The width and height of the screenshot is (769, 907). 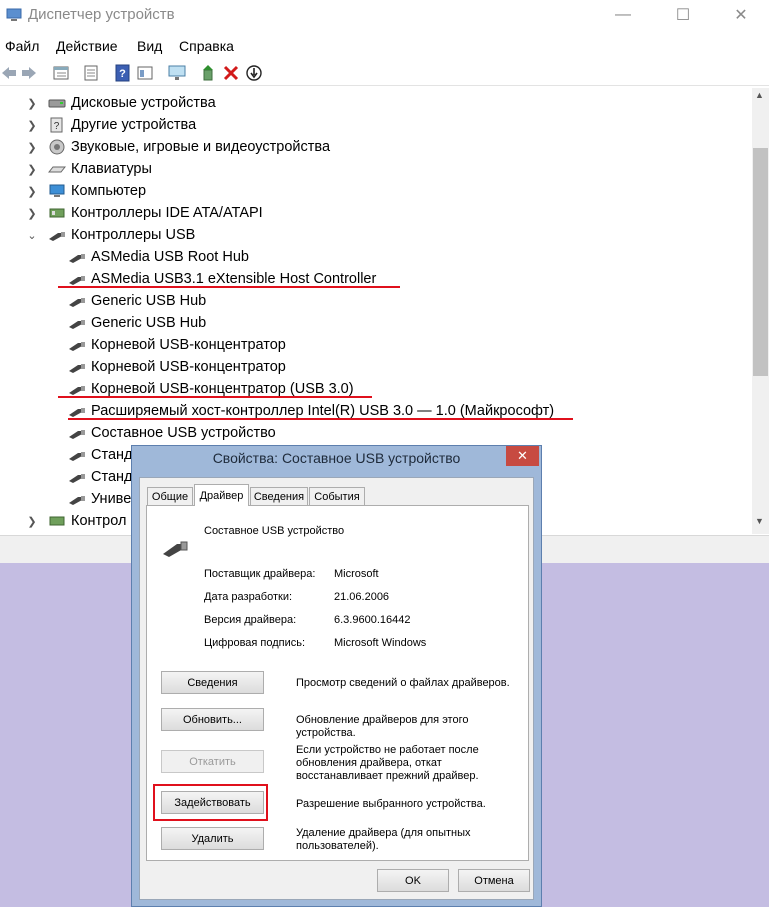 What do you see at coordinates (201, 147) in the screenshot?
I see `tree-label: Звуковые, игровые и видеоустройства` at bounding box center [201, 147].